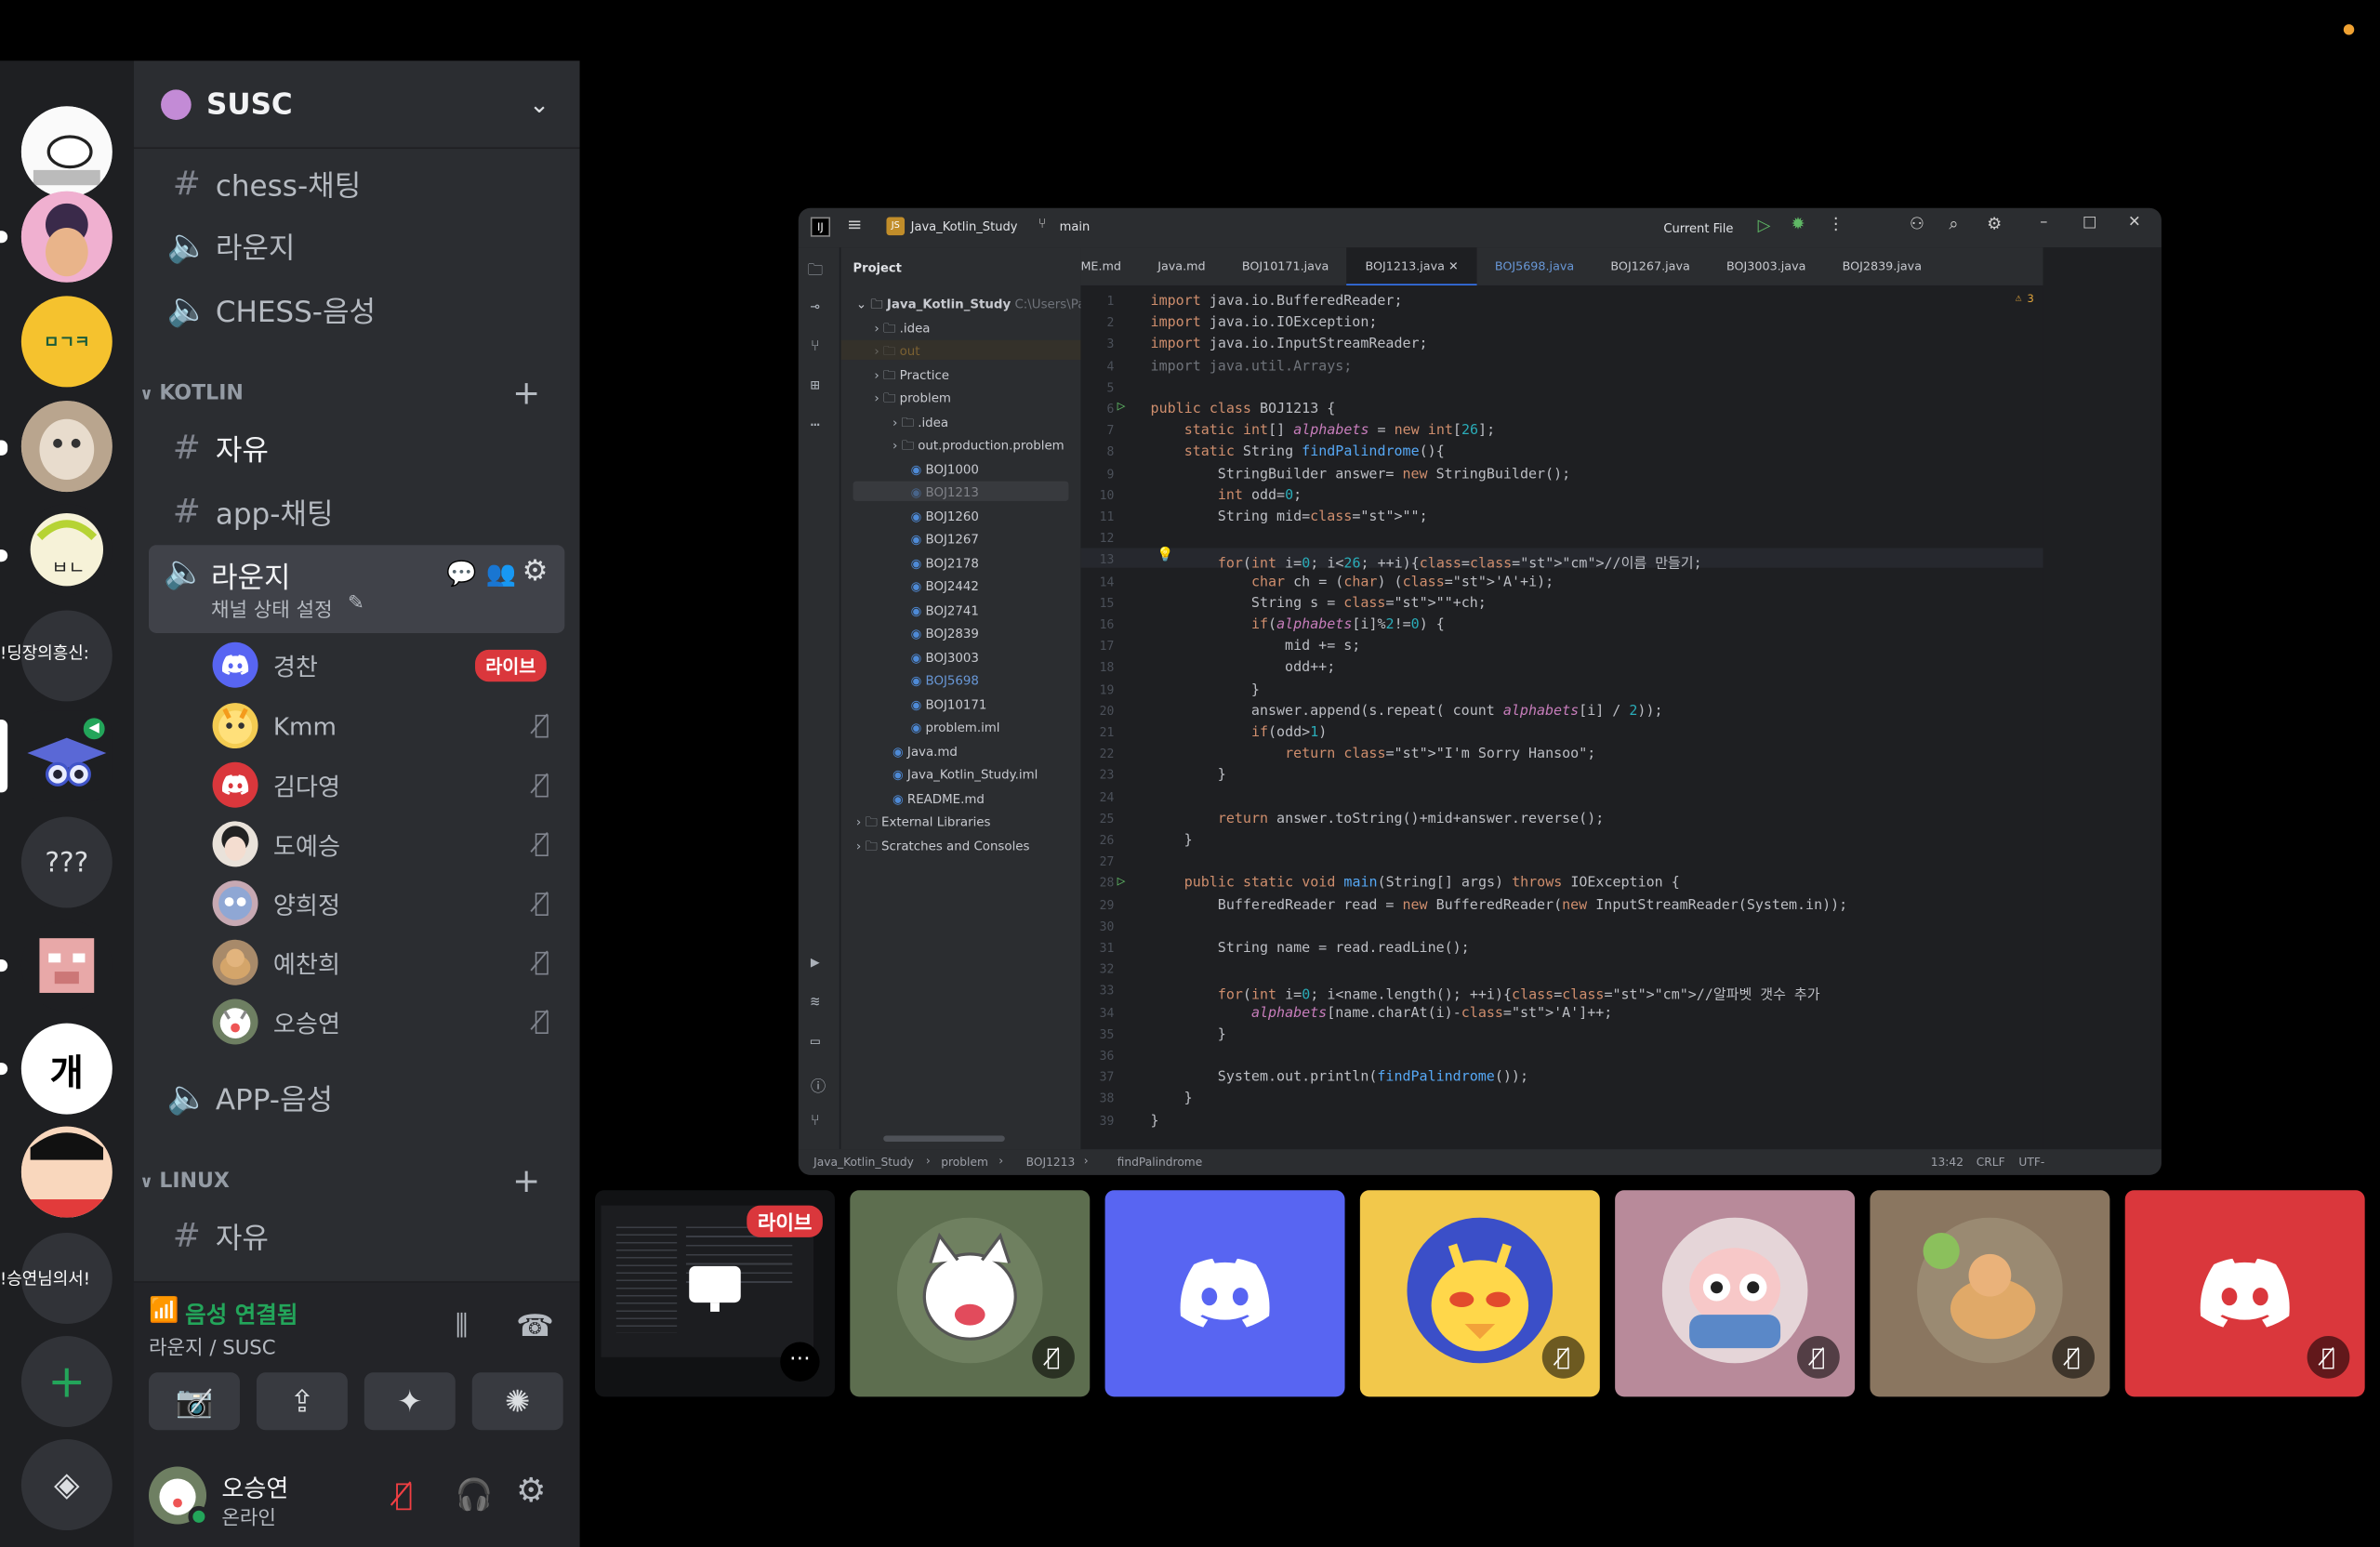  I want to click on search-icon: ⌕, so click(1953, 224).